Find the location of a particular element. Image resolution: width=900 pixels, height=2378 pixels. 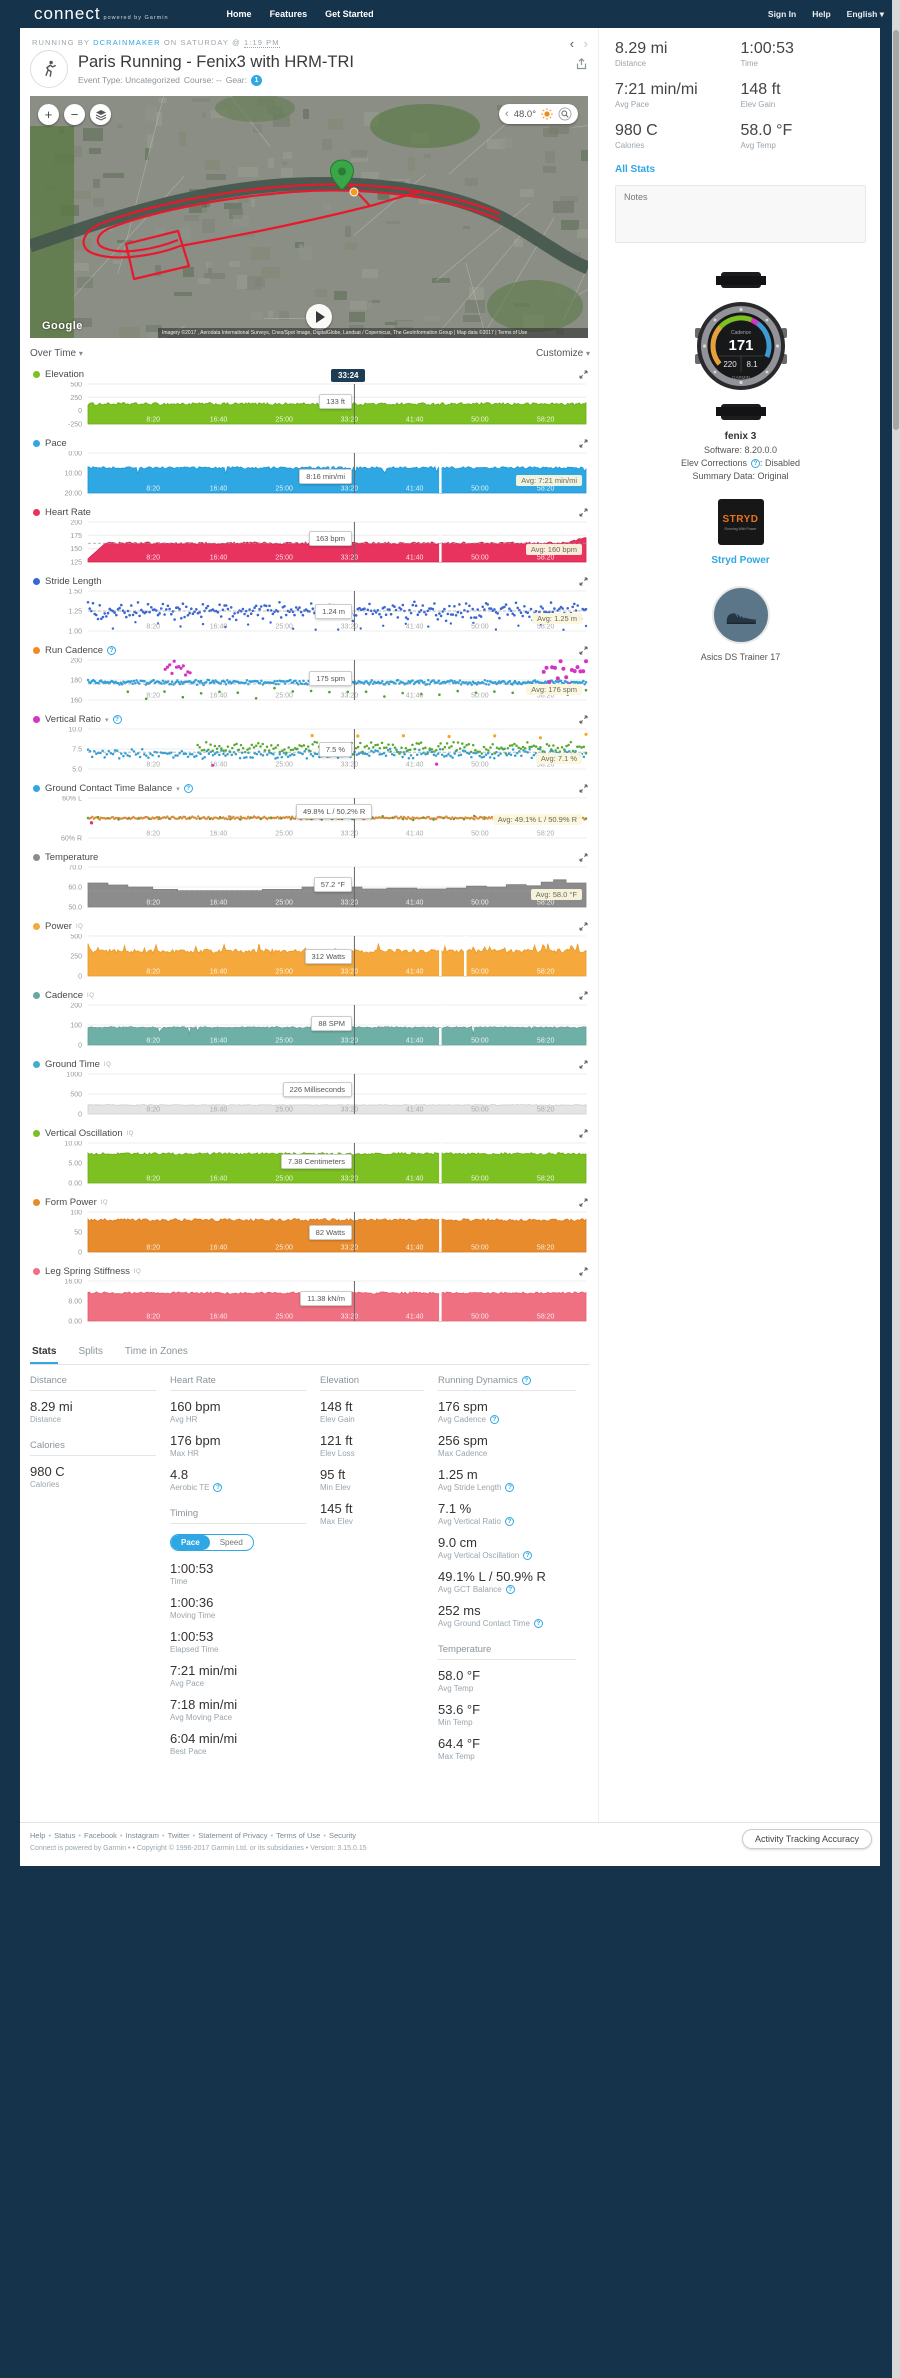

map-zoom-in-button: + is located at coordinates (48, 114).